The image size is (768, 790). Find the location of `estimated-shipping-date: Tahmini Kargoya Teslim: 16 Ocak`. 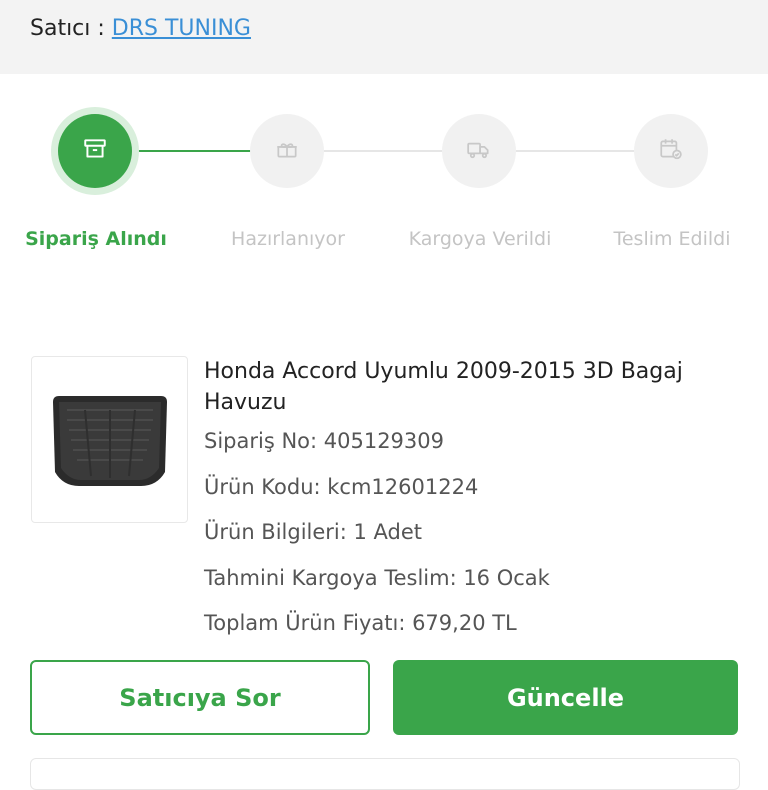

estimated-shipping-date: Tahmini Kargoya Teslim: 16 Ocak is located at coordinates (377, 577).